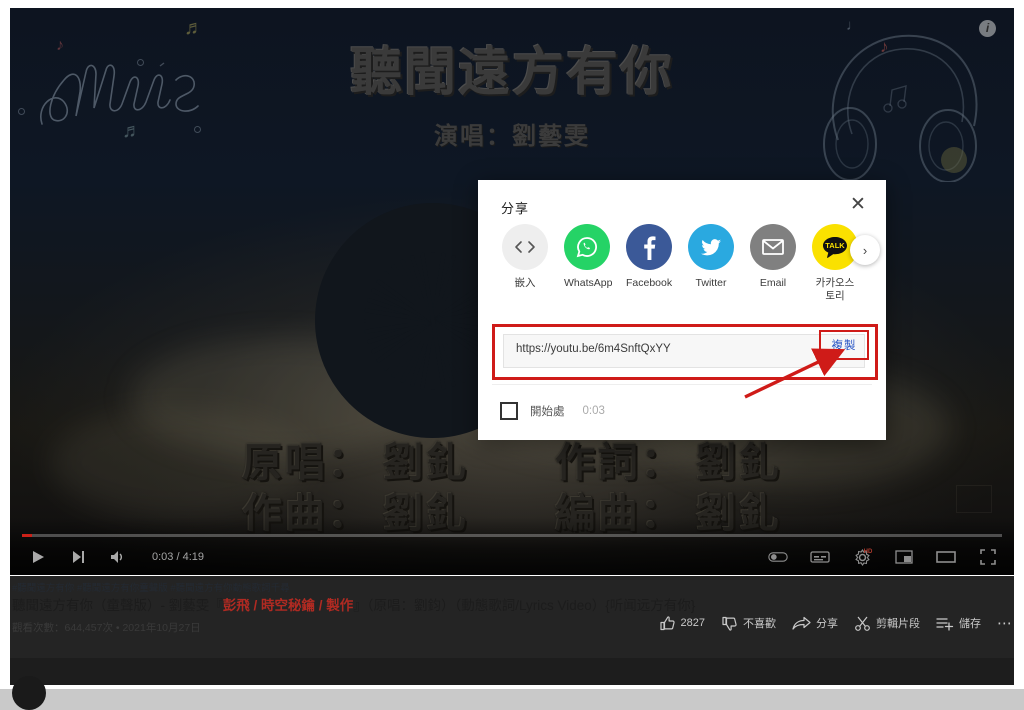  I want to click on share-url-input: https://youtu.be/6m4SnftQxYY, so click(684, 351).